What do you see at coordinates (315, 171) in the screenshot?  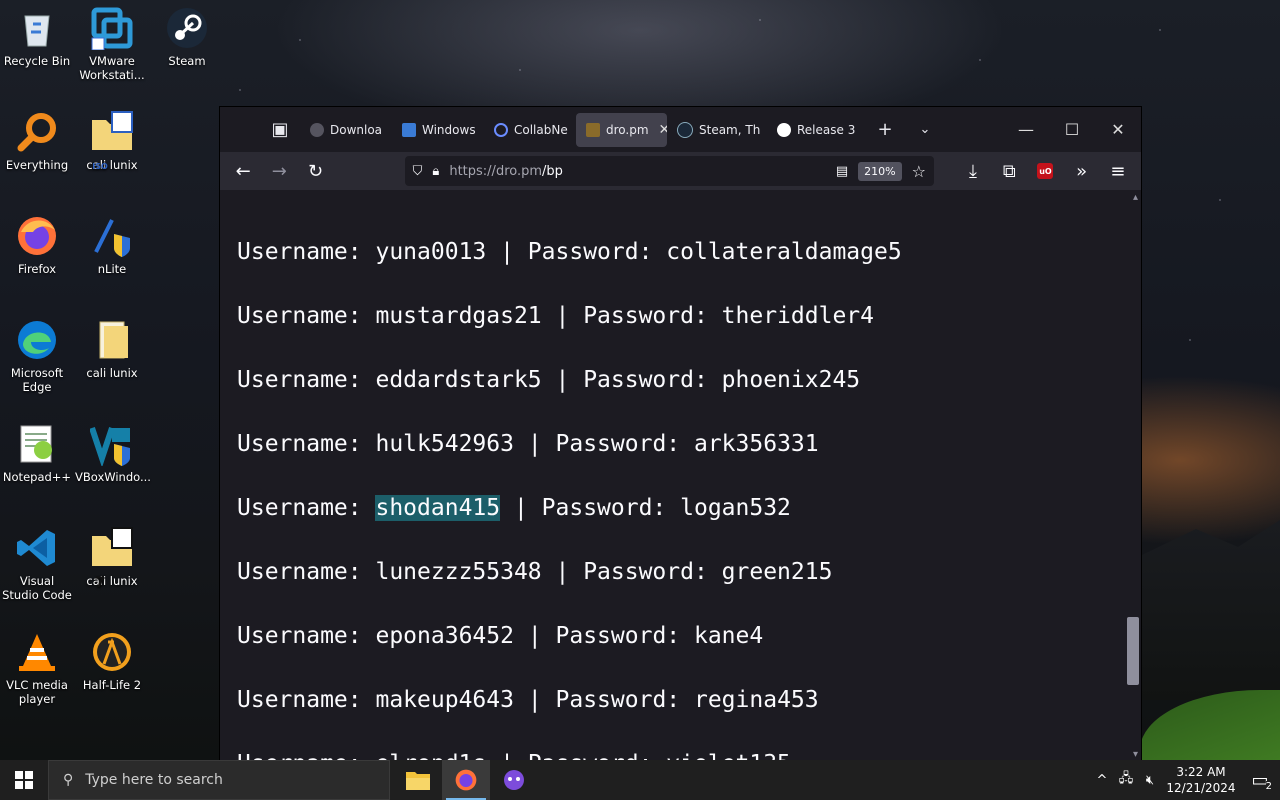 I see `reload-button: ↻` at bounding box center [315, 171].